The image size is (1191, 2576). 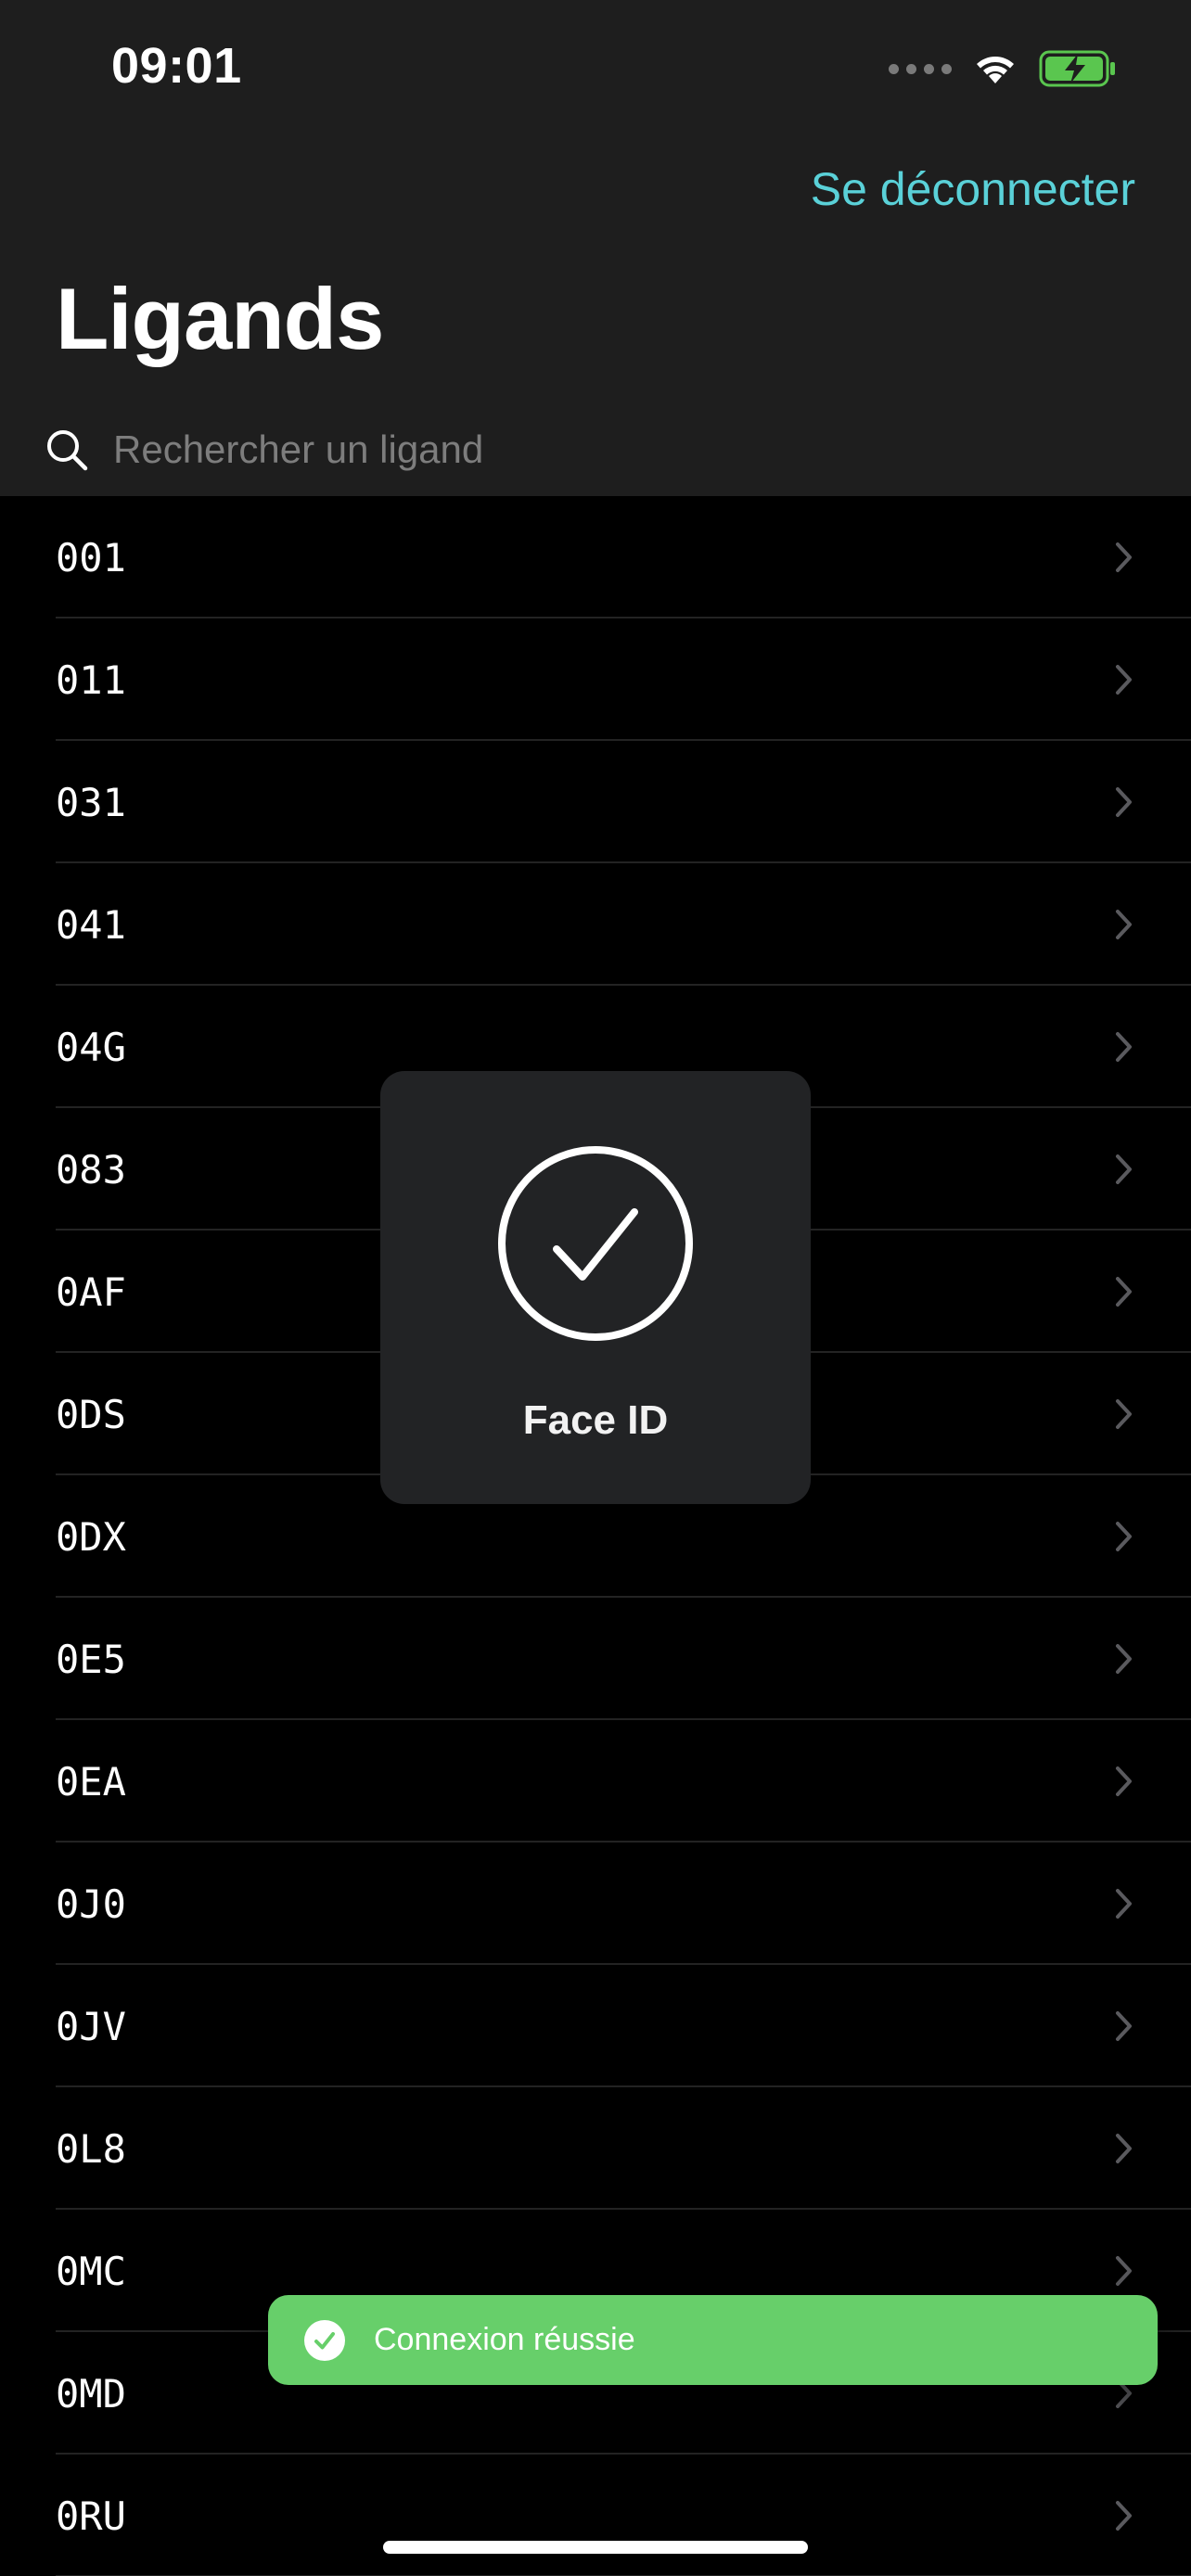 I want to click on ligand-code: 011, so click(x=91, y=680).